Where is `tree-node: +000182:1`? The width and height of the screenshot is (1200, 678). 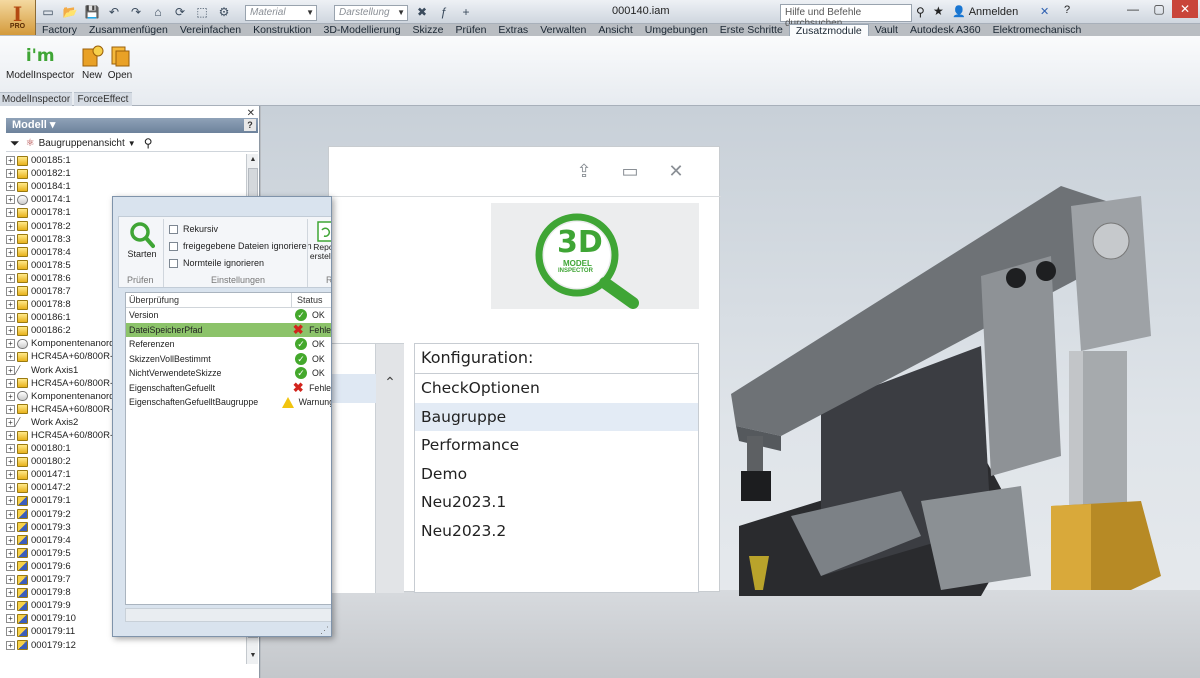
tree-node: +000182:1 is located at coordinates (126, 173).